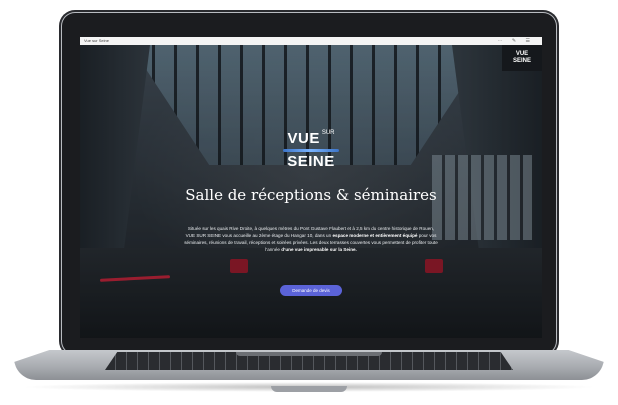  What do you see at coordinates (522, 54) in the screenshot?
I see `corner-logo-line1: VUE` at bounding box center [522, 54].